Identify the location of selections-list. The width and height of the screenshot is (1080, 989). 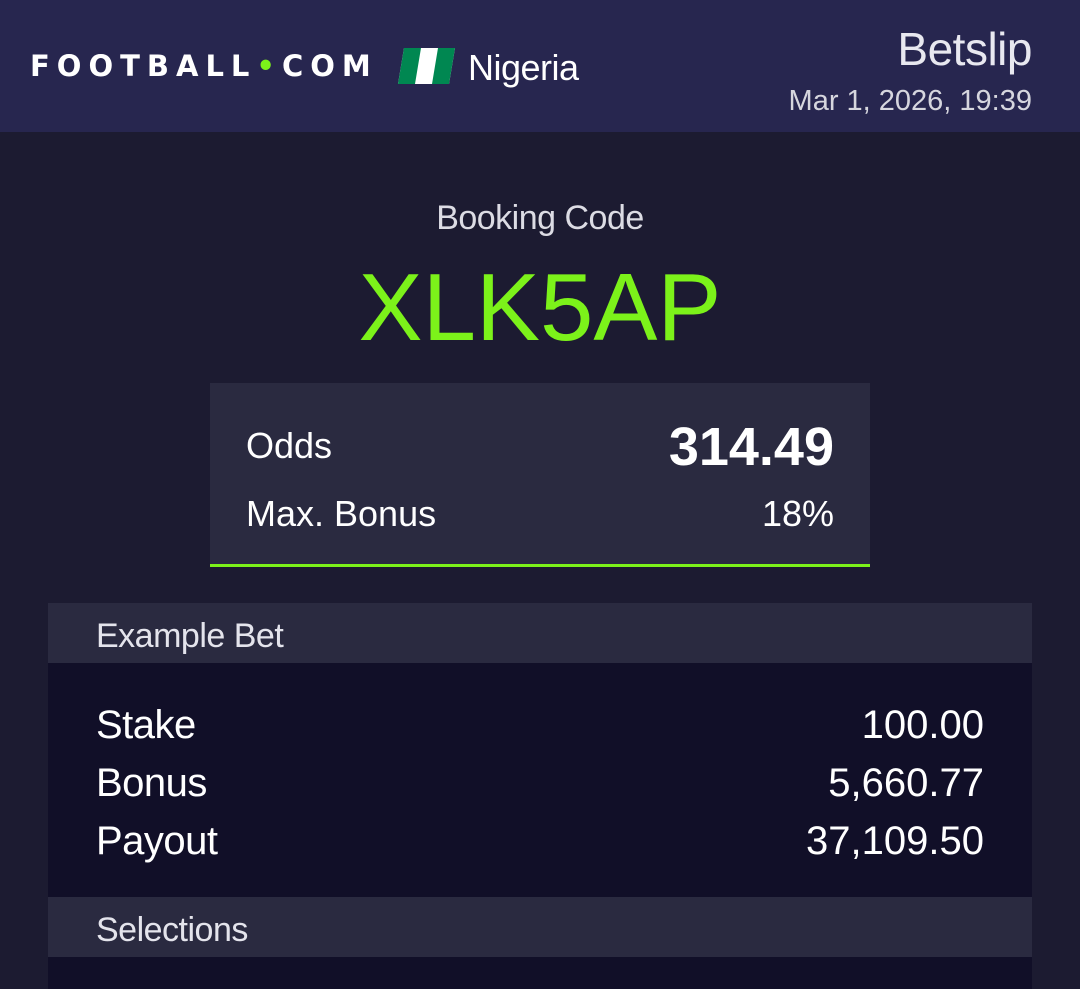
(540, 973).